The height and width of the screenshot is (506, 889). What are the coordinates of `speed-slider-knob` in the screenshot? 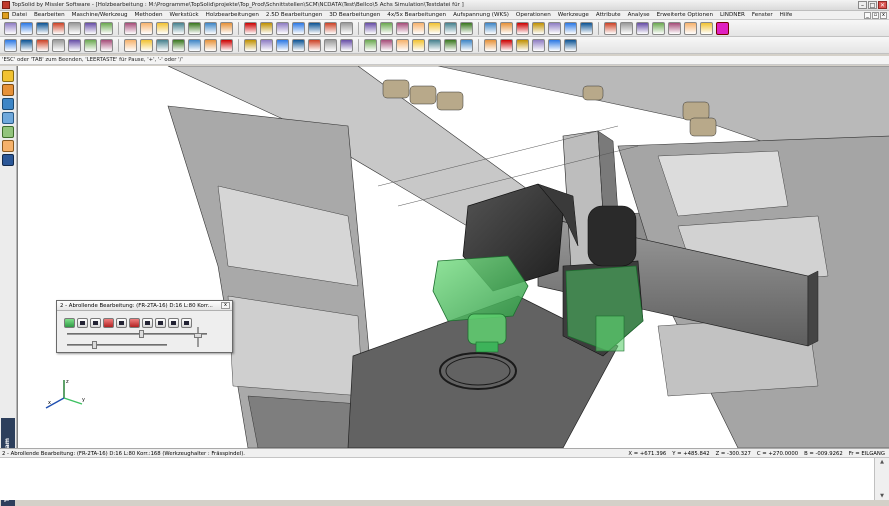 It's located at (198, 335).